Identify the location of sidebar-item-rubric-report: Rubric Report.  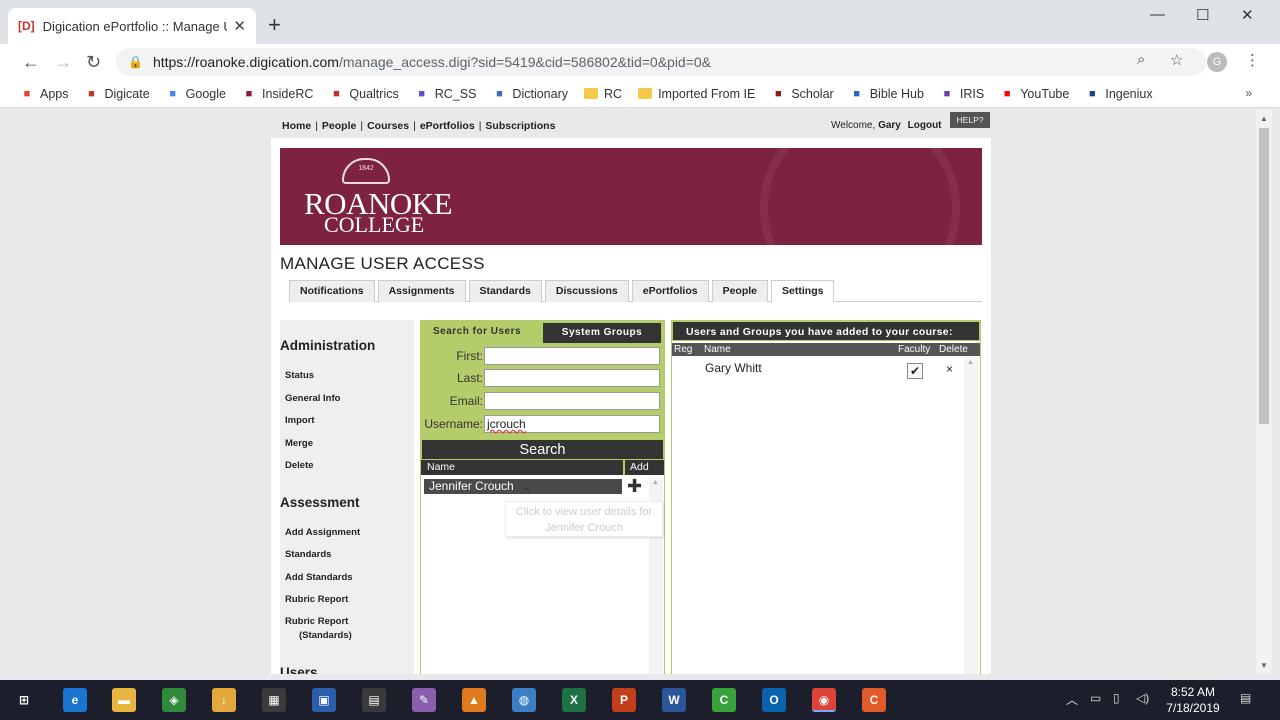
(314, 599).